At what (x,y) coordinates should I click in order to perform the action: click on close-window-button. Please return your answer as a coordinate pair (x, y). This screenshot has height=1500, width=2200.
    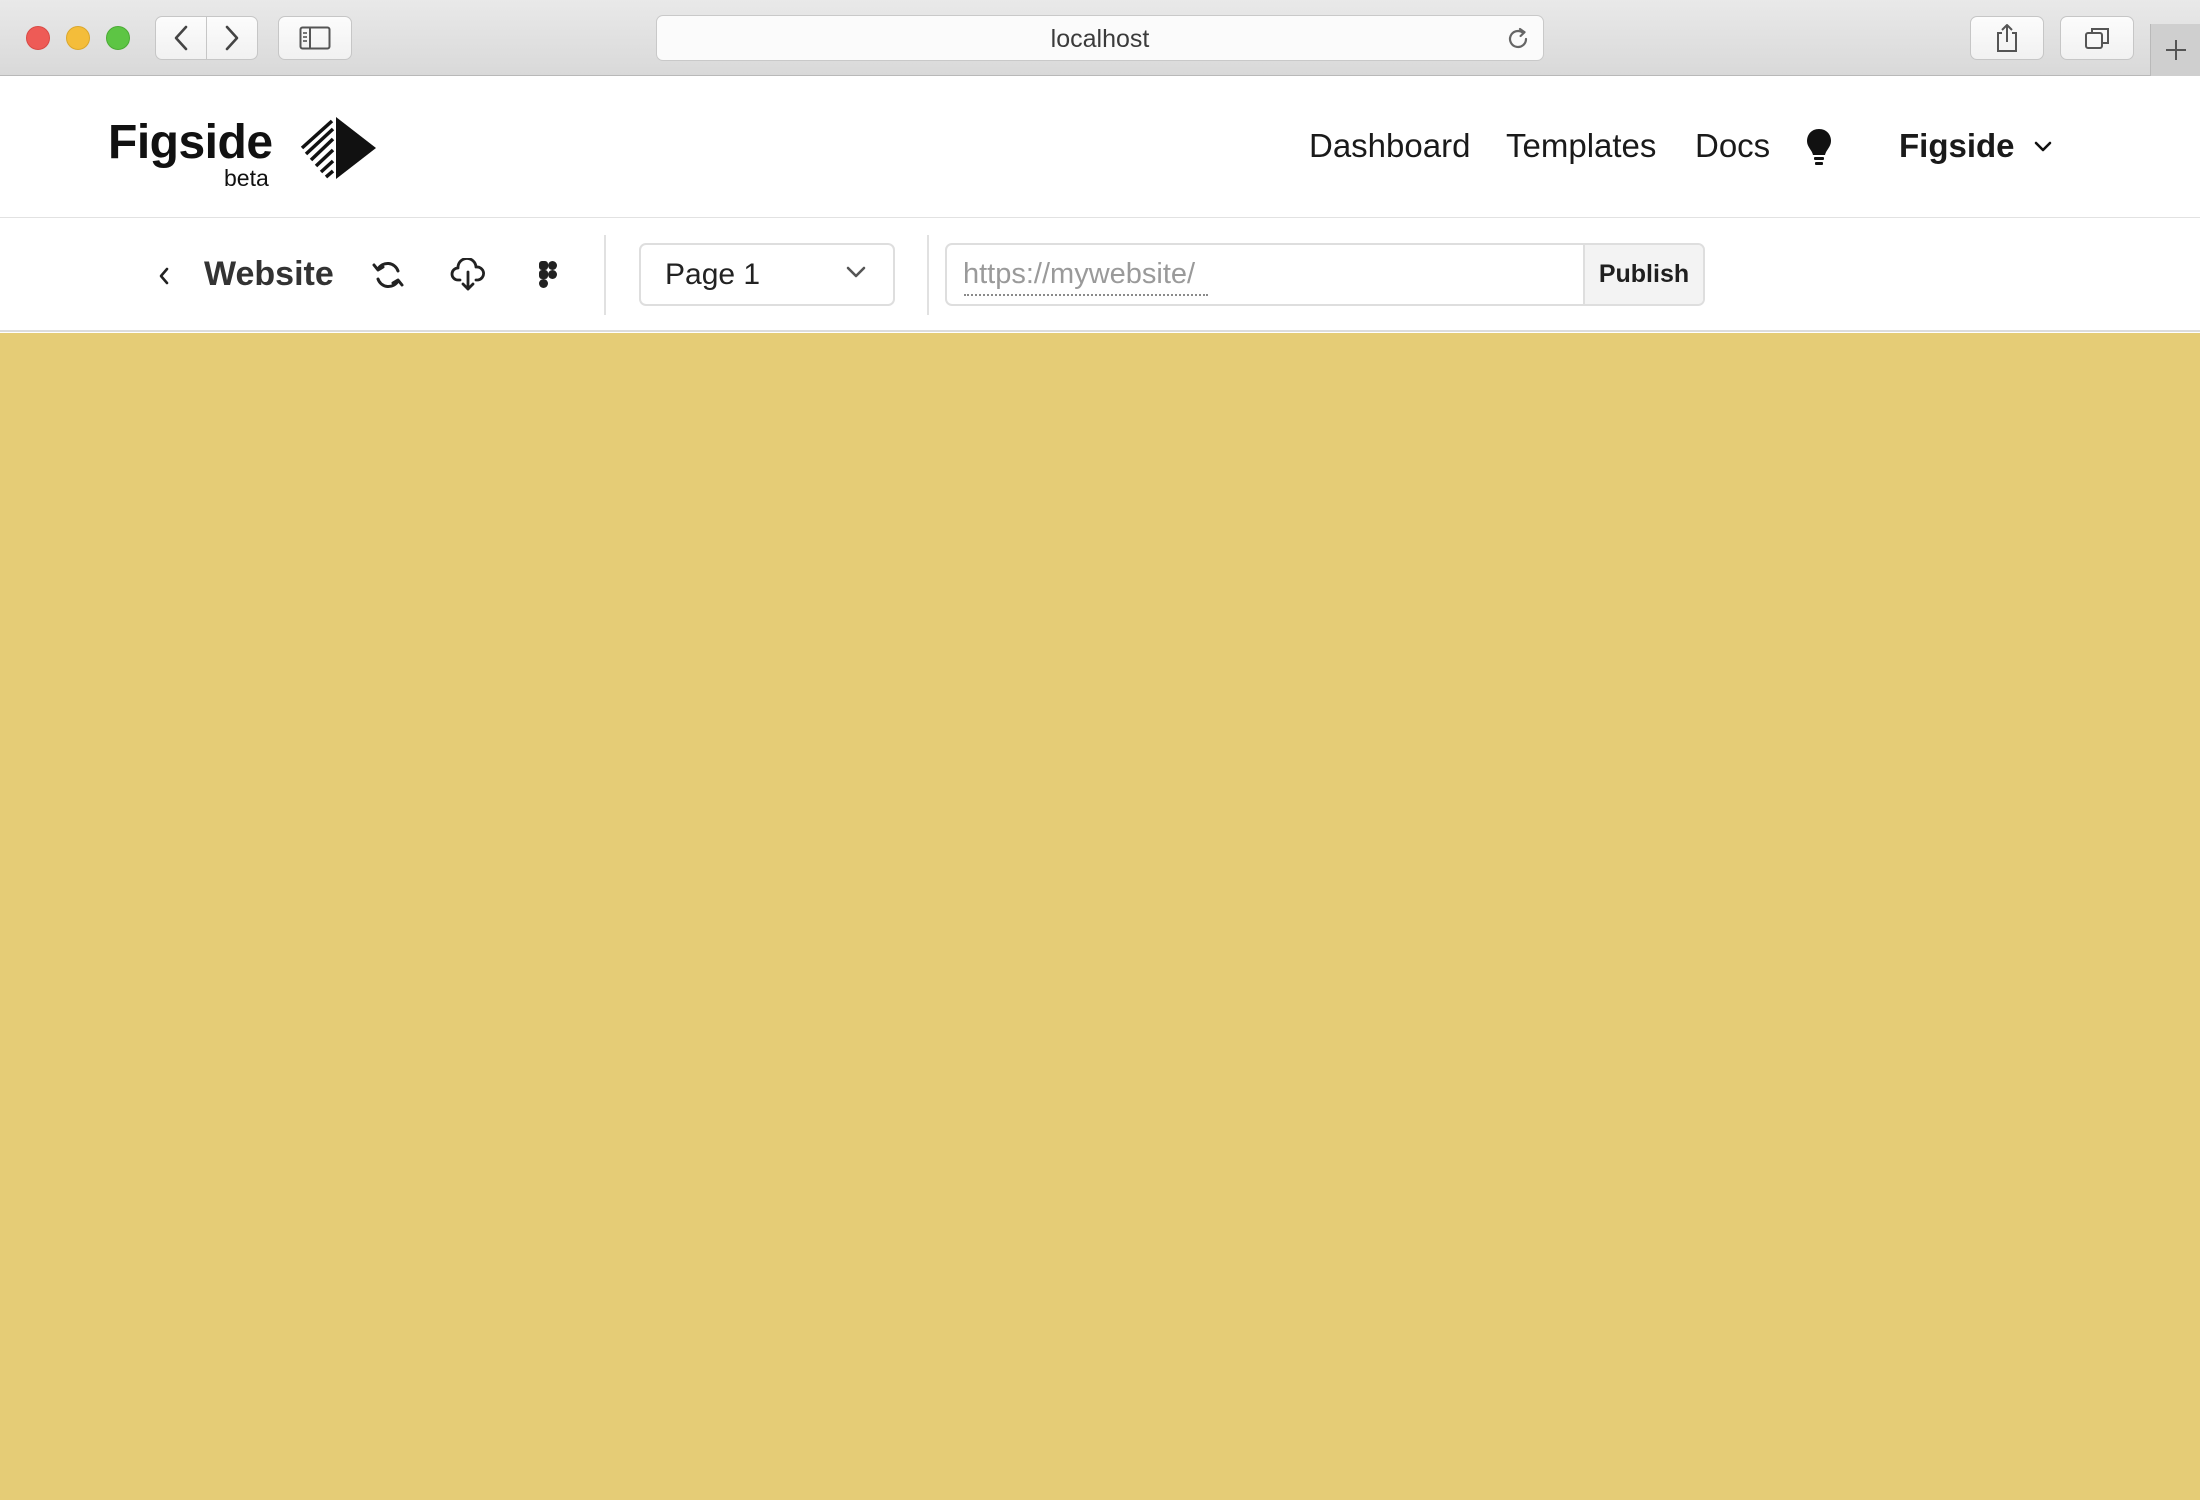
    Looking at the image, I should click on (38, 38).